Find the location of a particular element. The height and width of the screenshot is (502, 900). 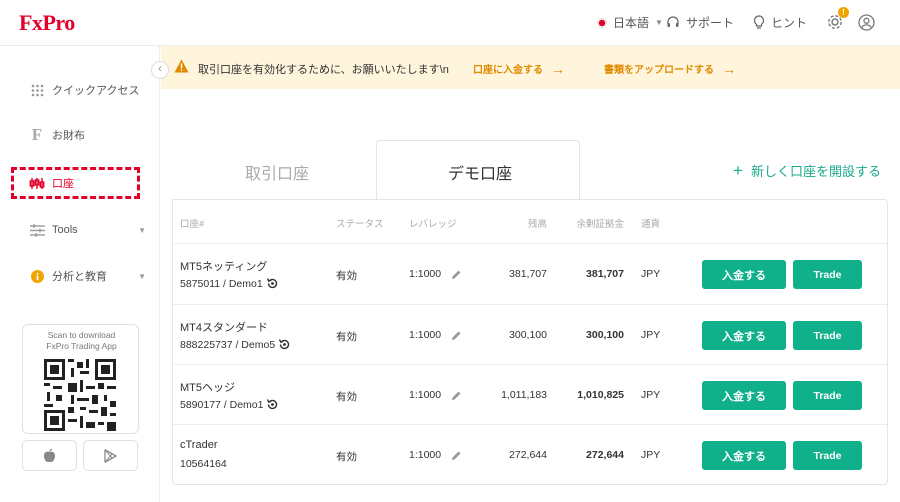

top-header: FxPro 日本語 ▼ サポート ヒント ! is located at coordinates (450, 23).